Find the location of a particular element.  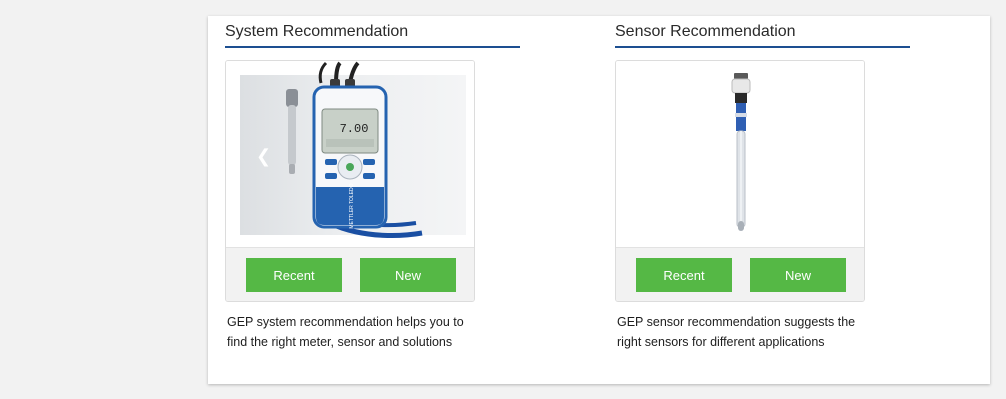

sensor-image is located at coordinates (741, 152).